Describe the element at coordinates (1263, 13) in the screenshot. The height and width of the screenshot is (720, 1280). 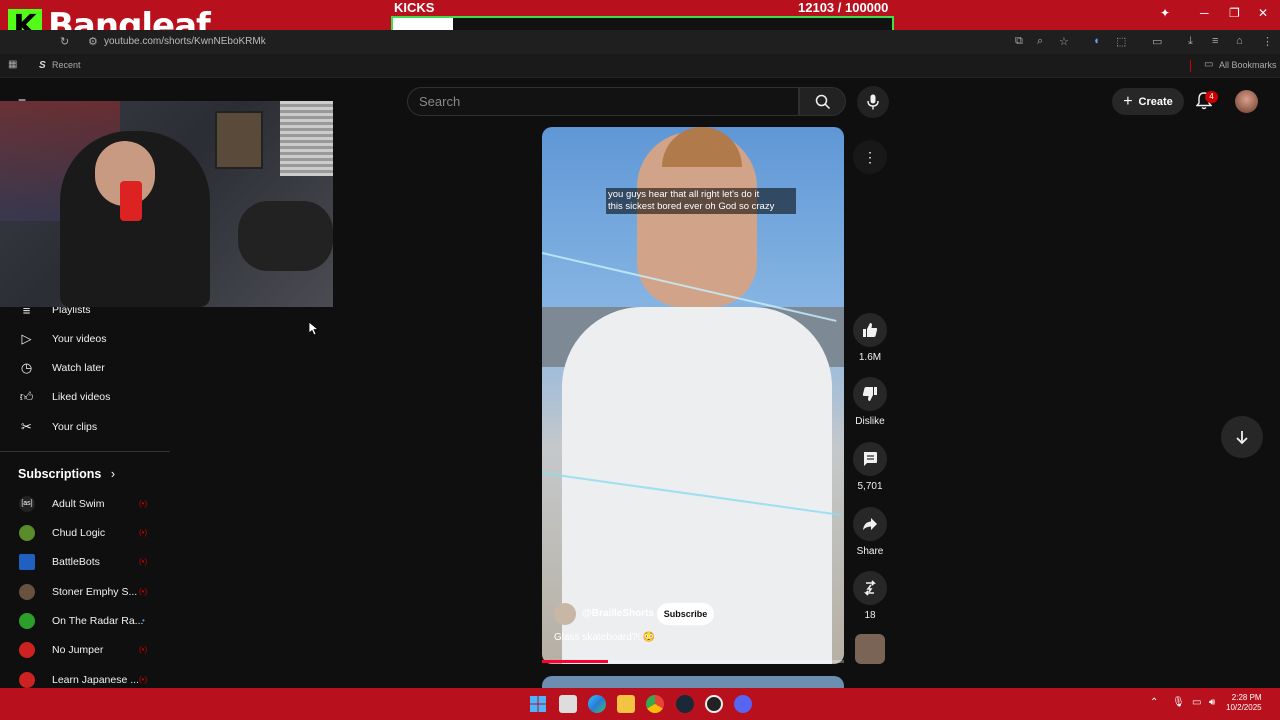
I see `close-button: ✕` at that location.